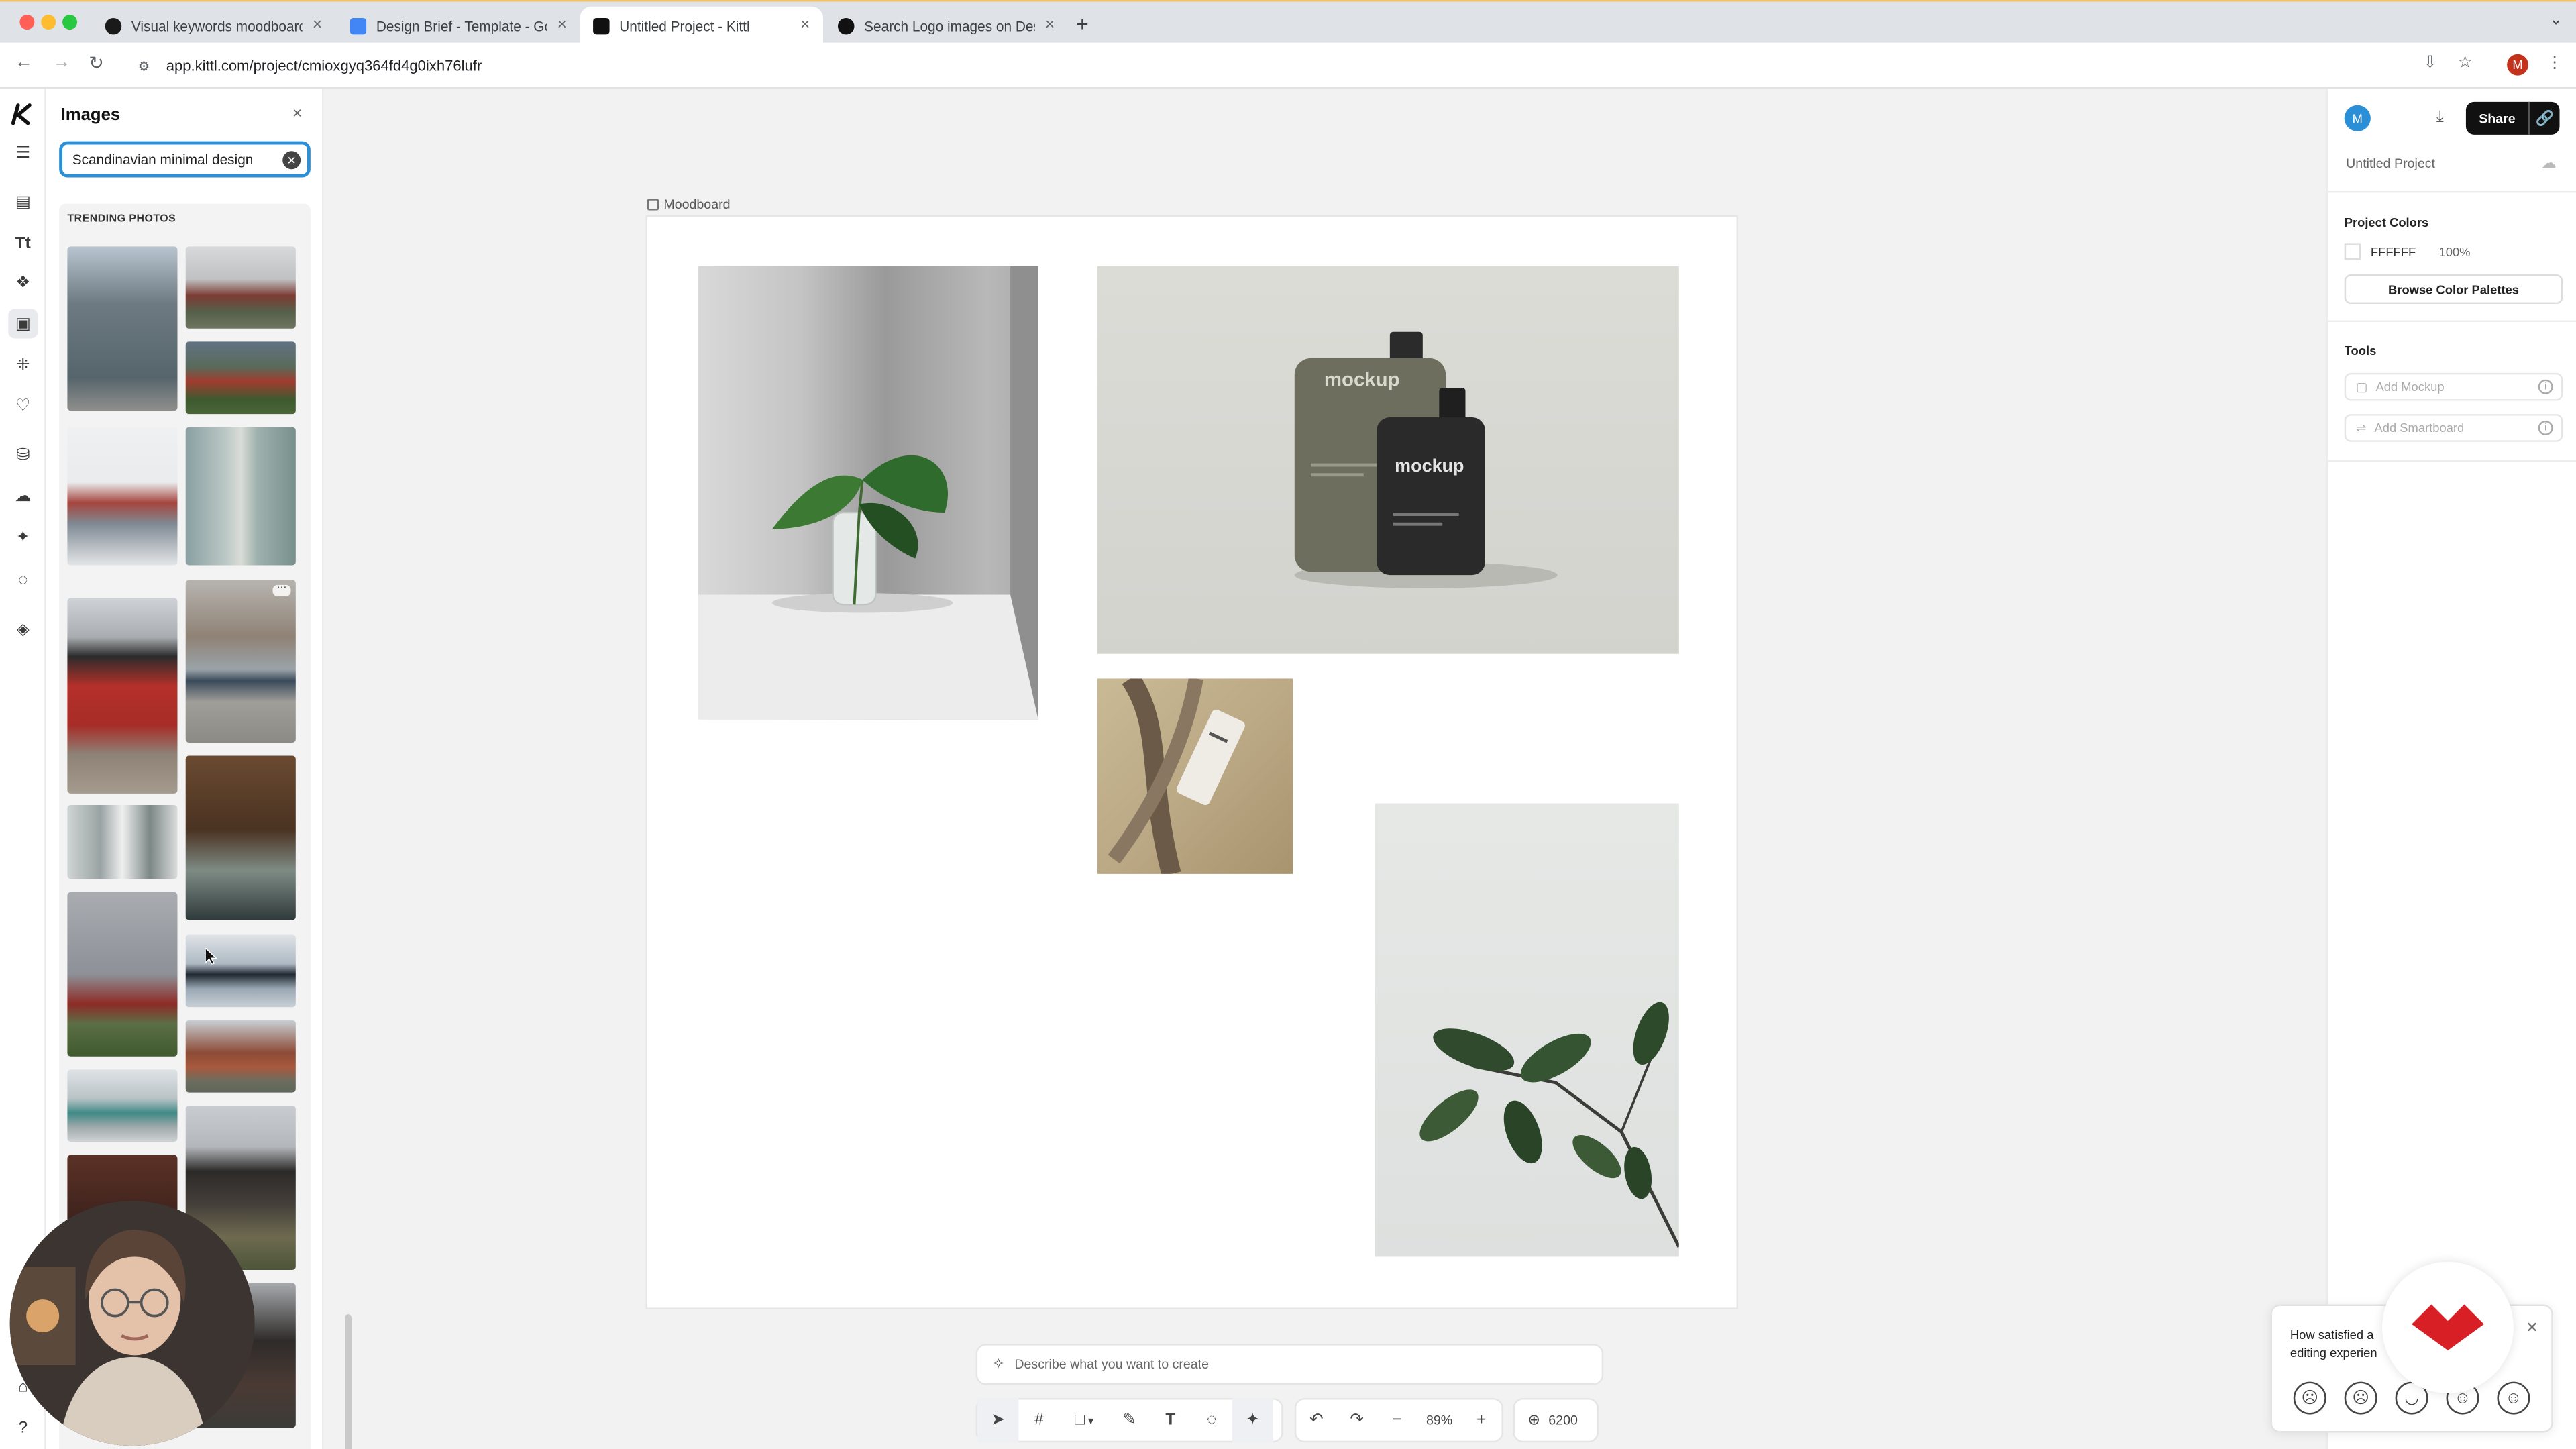  What do you see at coordinates (2357, 118) in the screenshot?
I see `user-avatar: M` at bounding box center [2357, 118].